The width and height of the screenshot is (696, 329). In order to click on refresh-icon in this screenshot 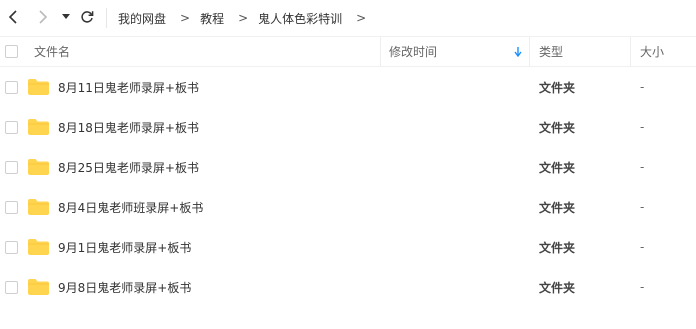, I will do `click(87, 17)`.